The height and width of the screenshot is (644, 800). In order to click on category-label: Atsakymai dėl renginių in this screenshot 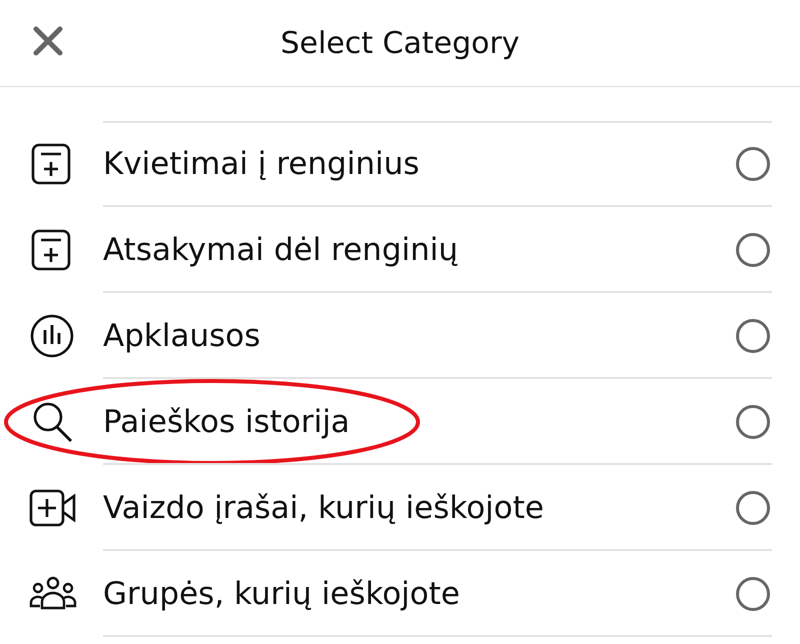, I will do `click(281, 250)`.